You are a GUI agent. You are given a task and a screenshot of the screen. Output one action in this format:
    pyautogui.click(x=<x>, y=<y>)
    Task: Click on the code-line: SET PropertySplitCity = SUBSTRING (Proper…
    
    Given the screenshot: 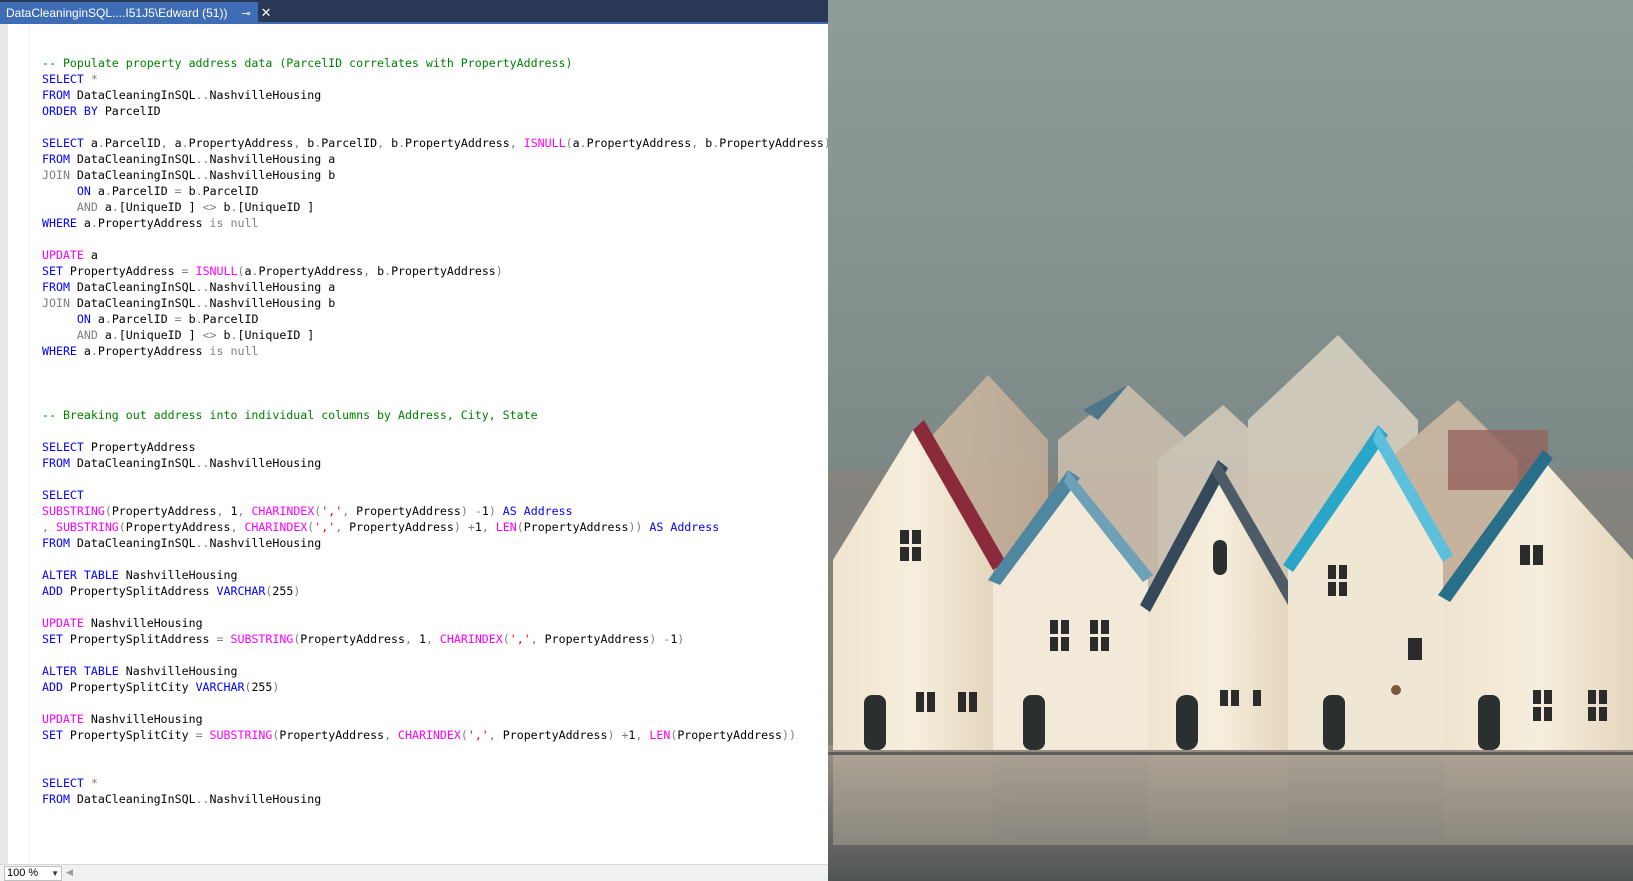 What is the action you would take?
    pyautogui.click(x=435, y=735)
    